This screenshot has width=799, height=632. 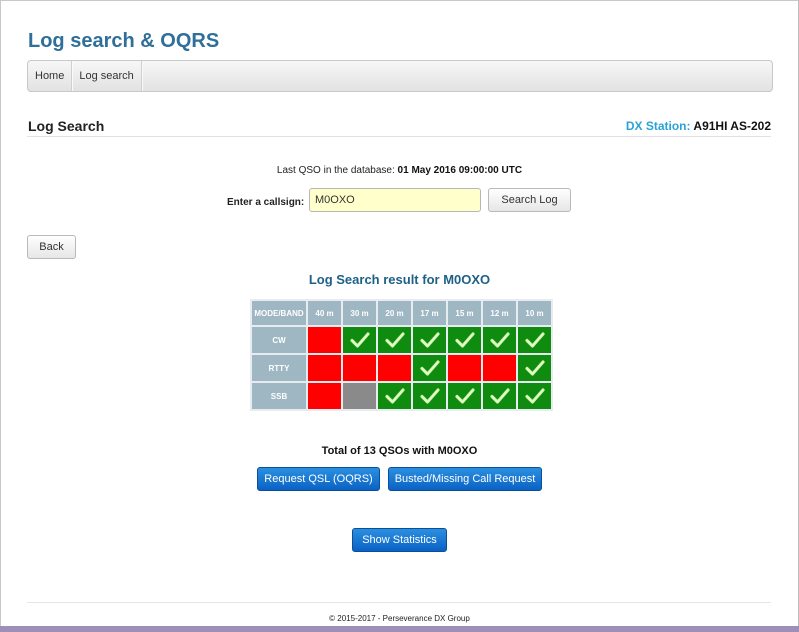 I want to click on dx-station: DX Station: A91HI AS-202, so click(x=698, y=126).